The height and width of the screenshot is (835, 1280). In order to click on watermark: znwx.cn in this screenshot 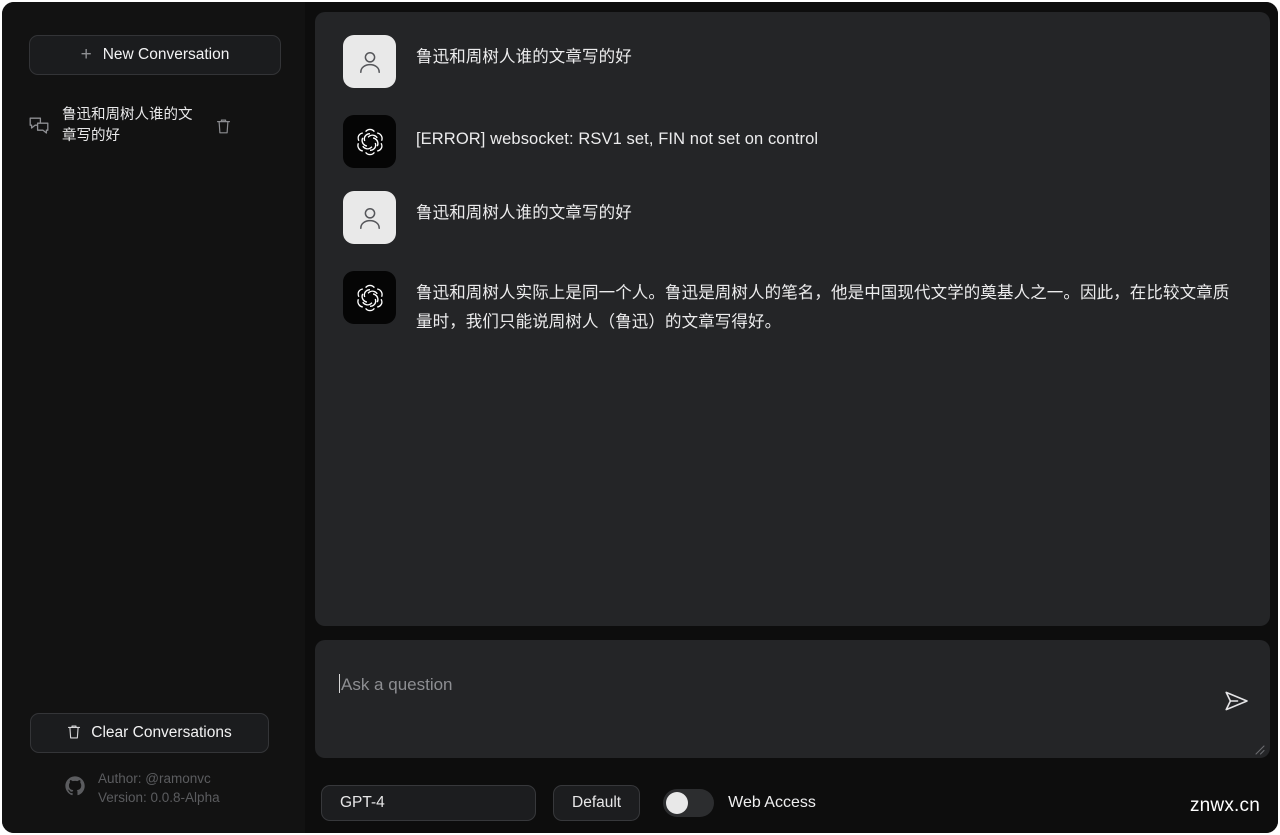, I will do `click(1224, 805)`.